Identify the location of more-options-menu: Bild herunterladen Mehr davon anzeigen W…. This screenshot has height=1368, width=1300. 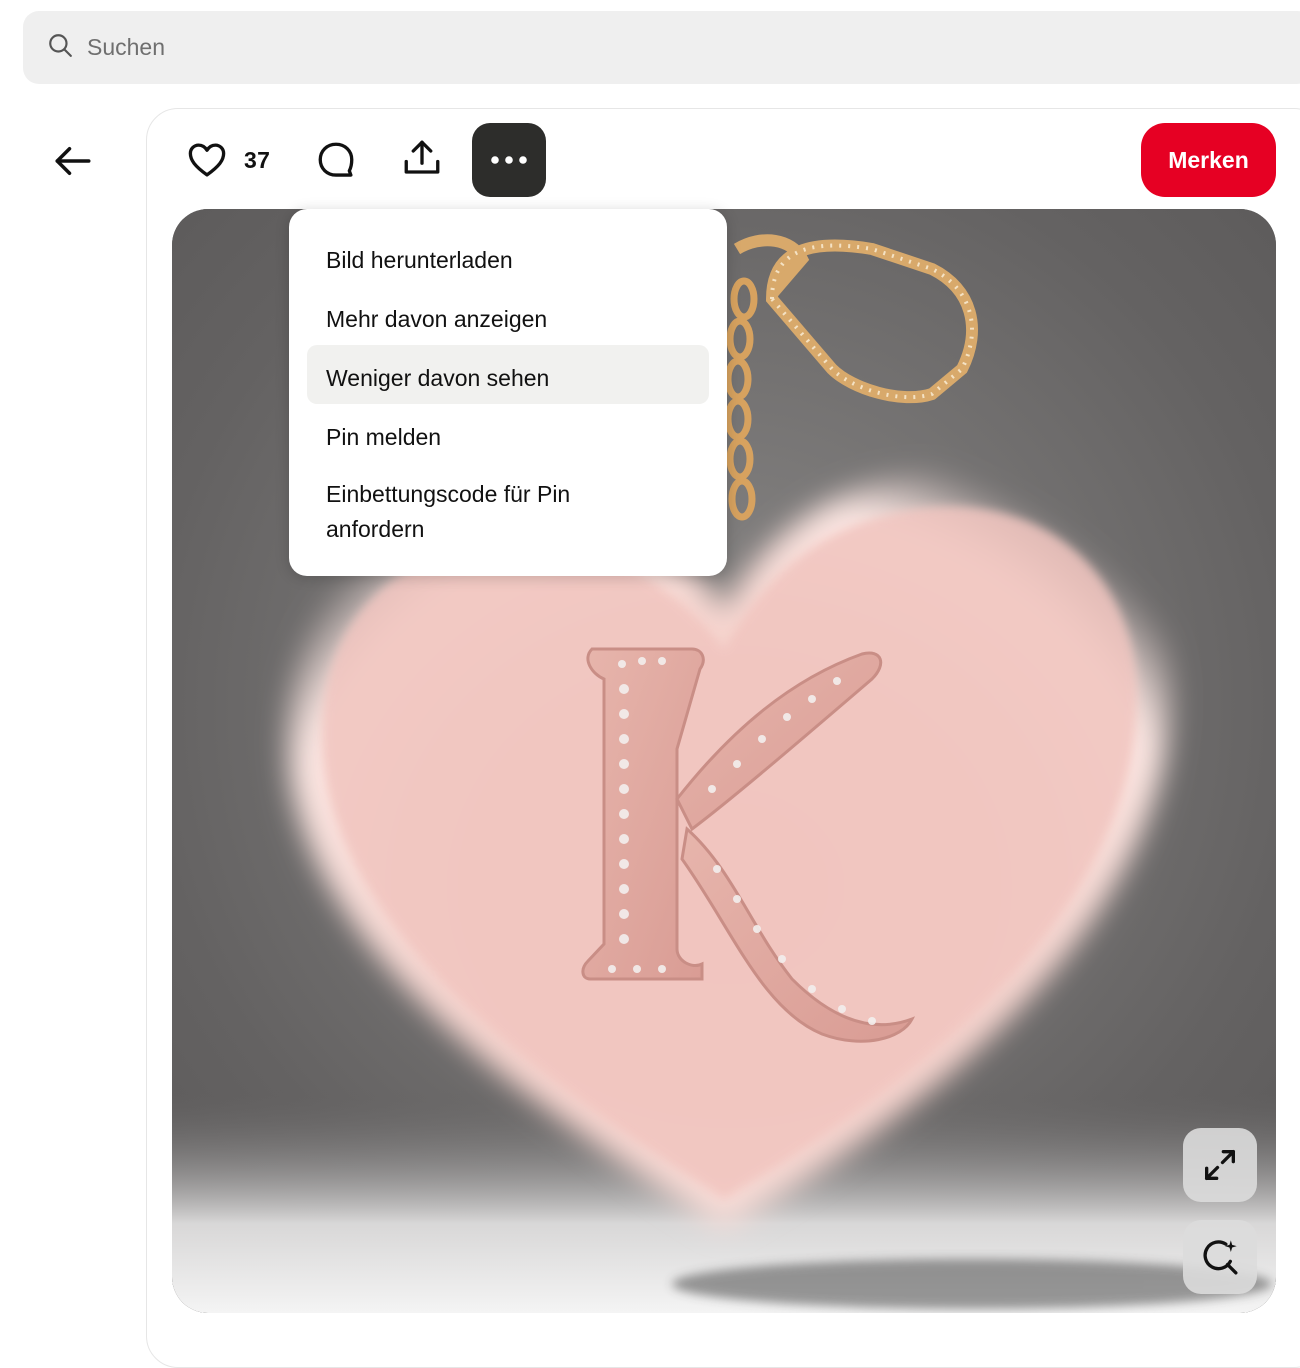
(508, 392).